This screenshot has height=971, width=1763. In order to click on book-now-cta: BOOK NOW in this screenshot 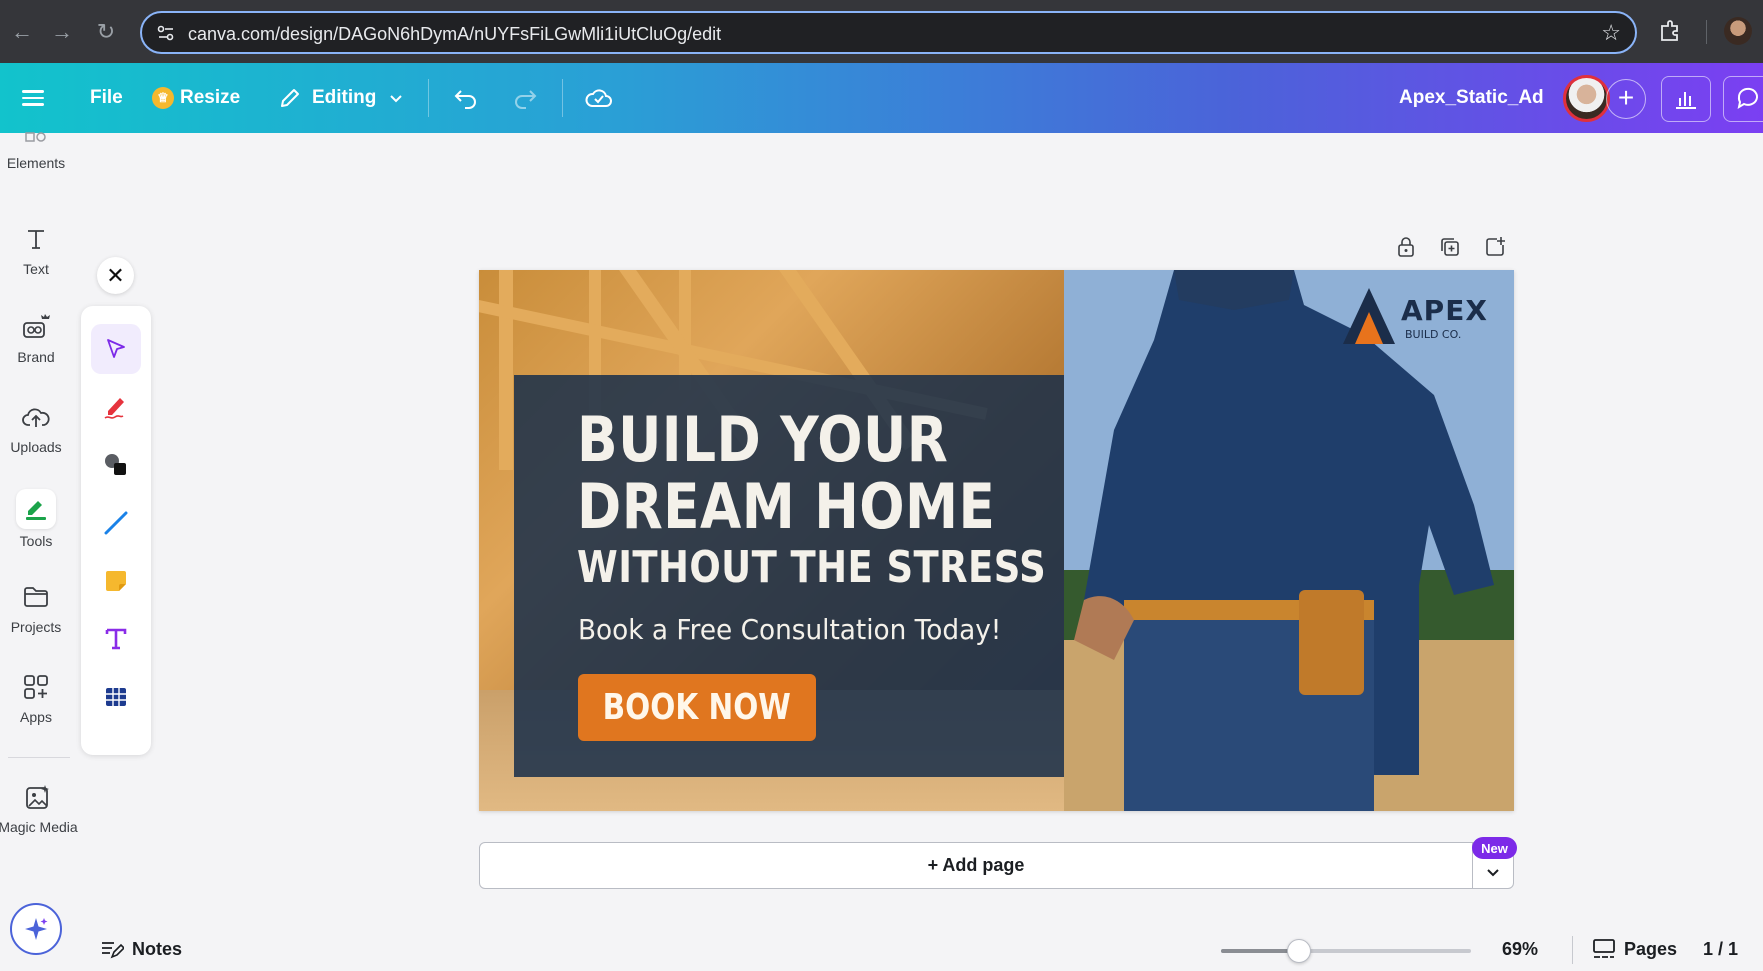, I will do `click(697, 707)`.